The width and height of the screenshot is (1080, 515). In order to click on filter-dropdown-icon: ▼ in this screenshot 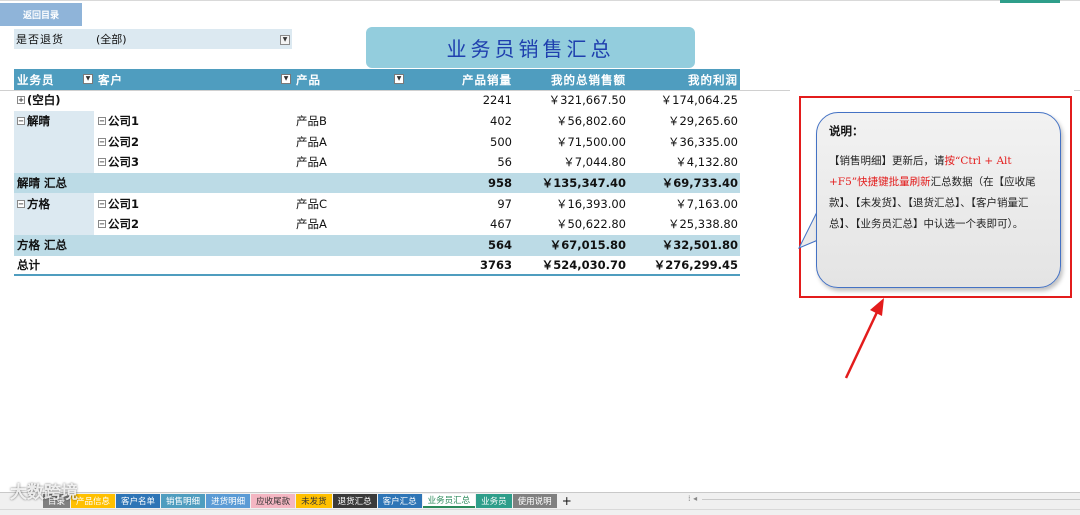, I will do `click(285, 40)`.